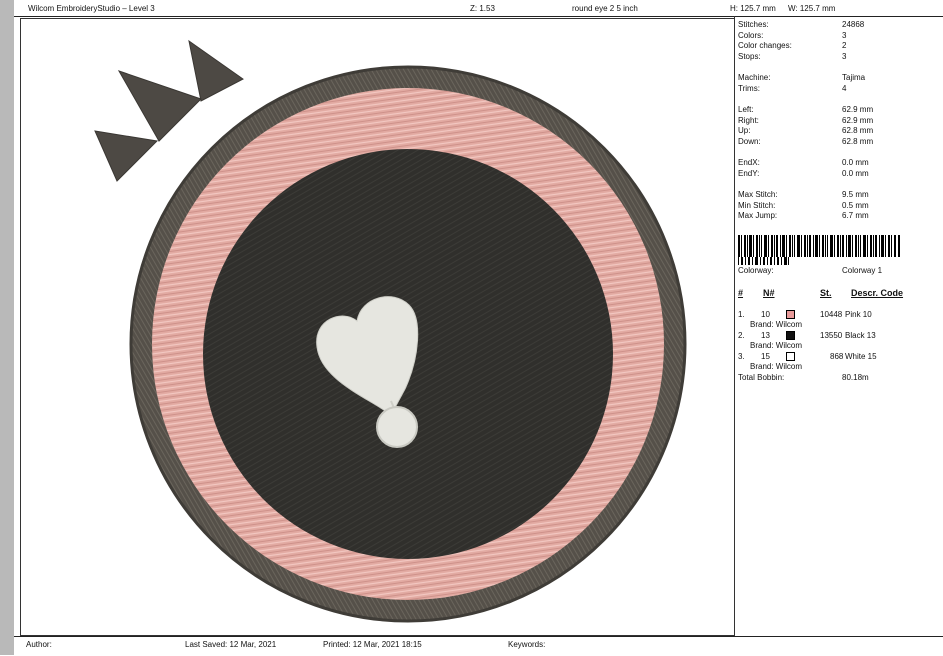 This screenshot has height=656, width=943. Describe the element at coordinates (91, 8) in the screenshot. I see `app-title: Wilcom EmbroideryStudio – Level 3` at that location.